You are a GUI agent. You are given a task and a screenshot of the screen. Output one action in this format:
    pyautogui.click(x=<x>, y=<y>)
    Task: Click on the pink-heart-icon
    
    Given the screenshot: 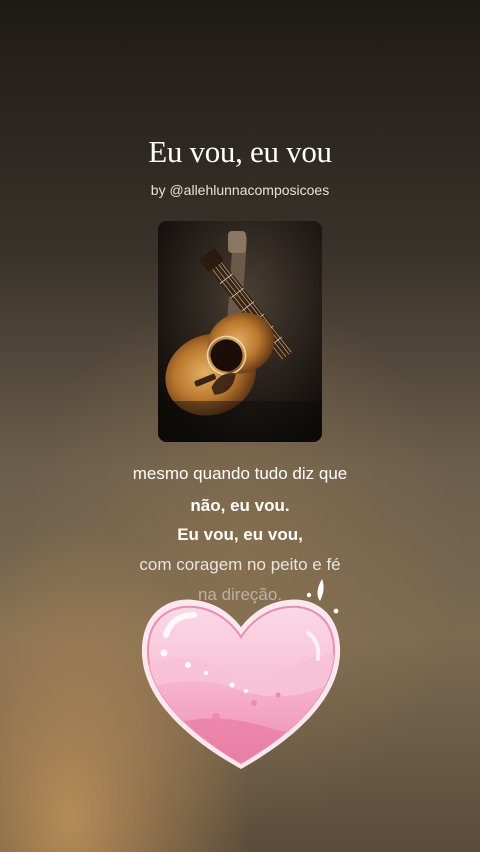 What is the action you would take?
    pyautogui.click(x=241, y=674)
    